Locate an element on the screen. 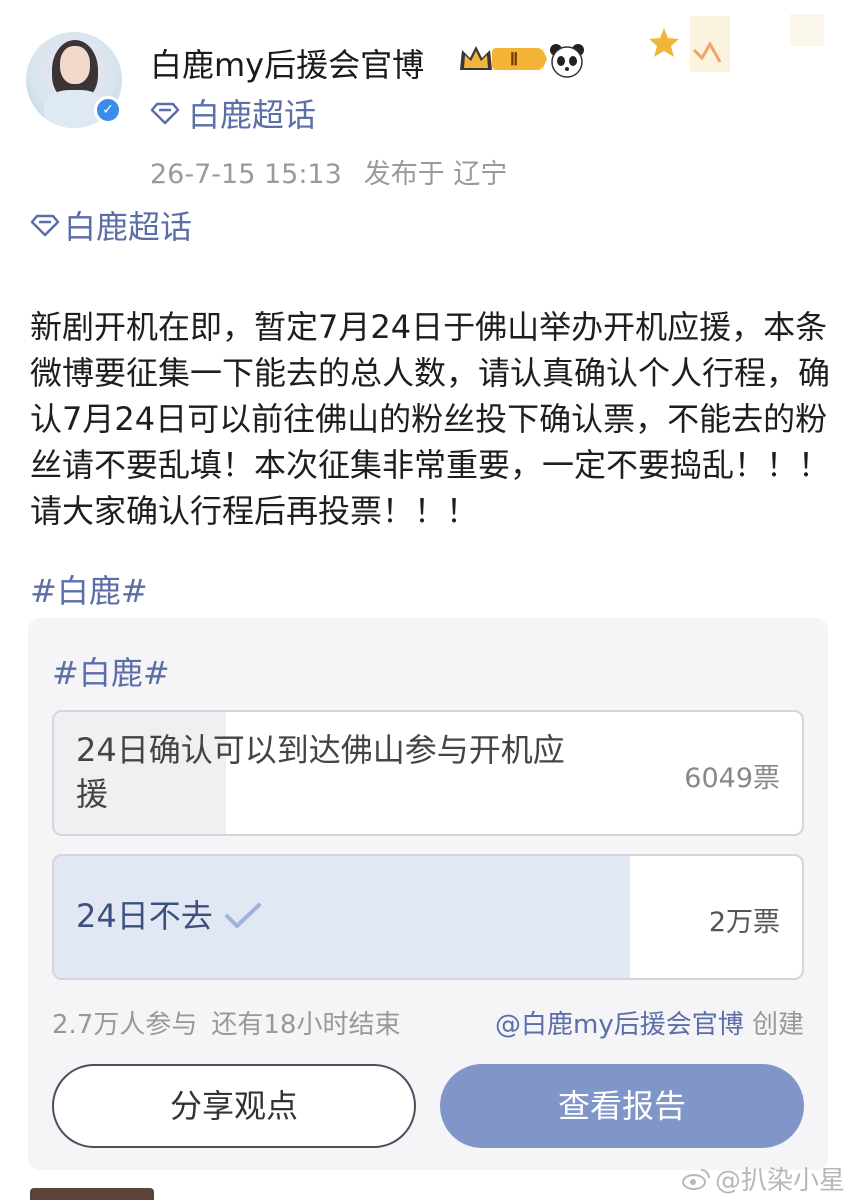  share-opinion-button: 分享观点 is located at coordinates (234, 1106).